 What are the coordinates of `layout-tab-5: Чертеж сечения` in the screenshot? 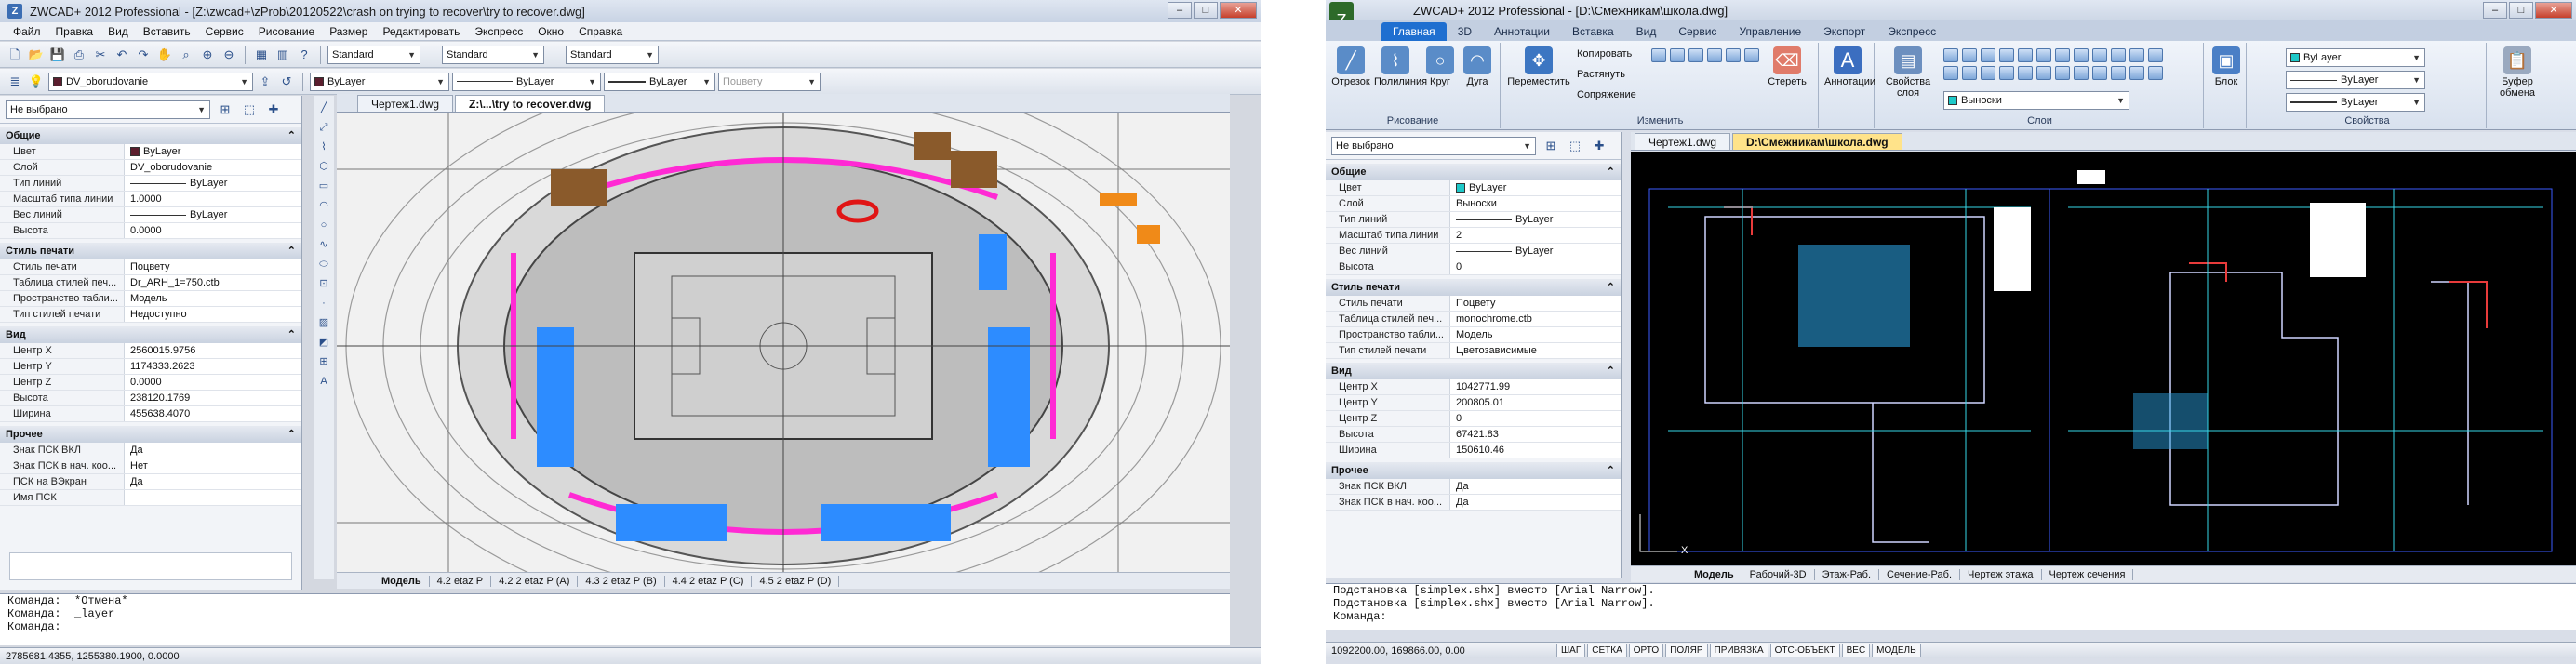 It's located at (2088, 574).